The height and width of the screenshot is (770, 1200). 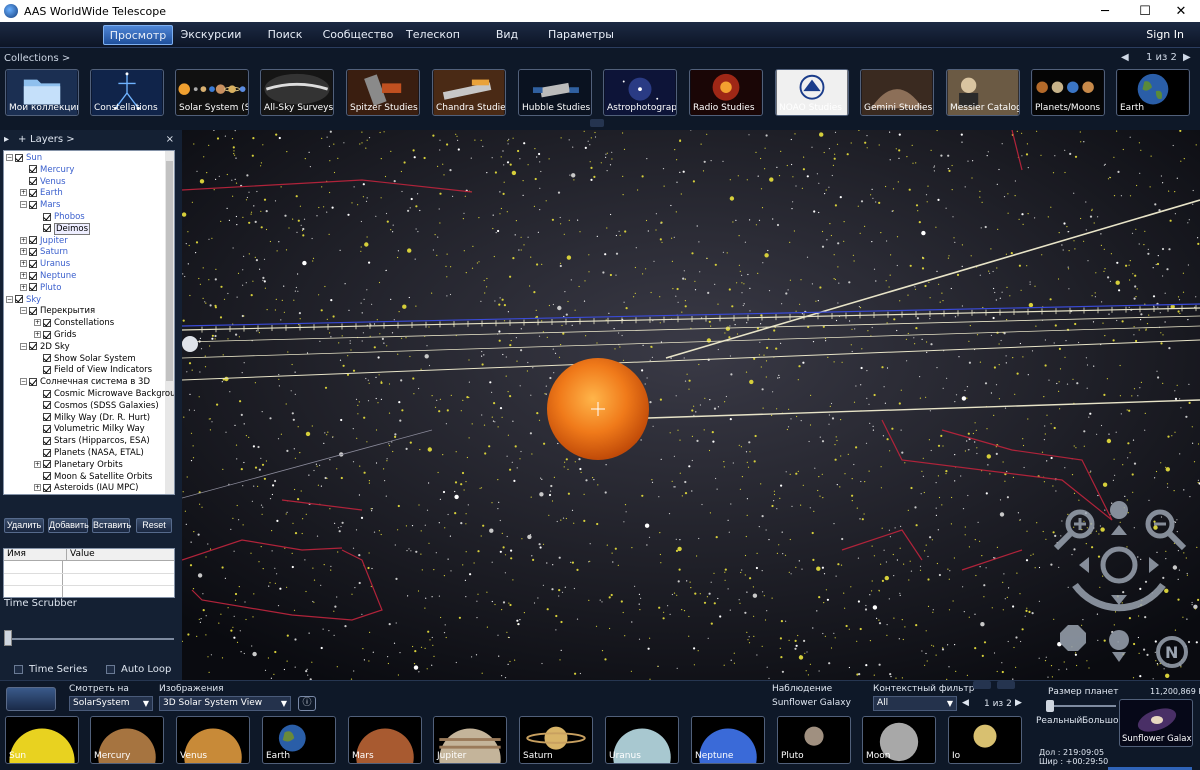 What do you see at coordinates (138, 669) in the screenshot?
I see `auto-loop-checkbox: Auto Loop` at bounding box center [138, 669].